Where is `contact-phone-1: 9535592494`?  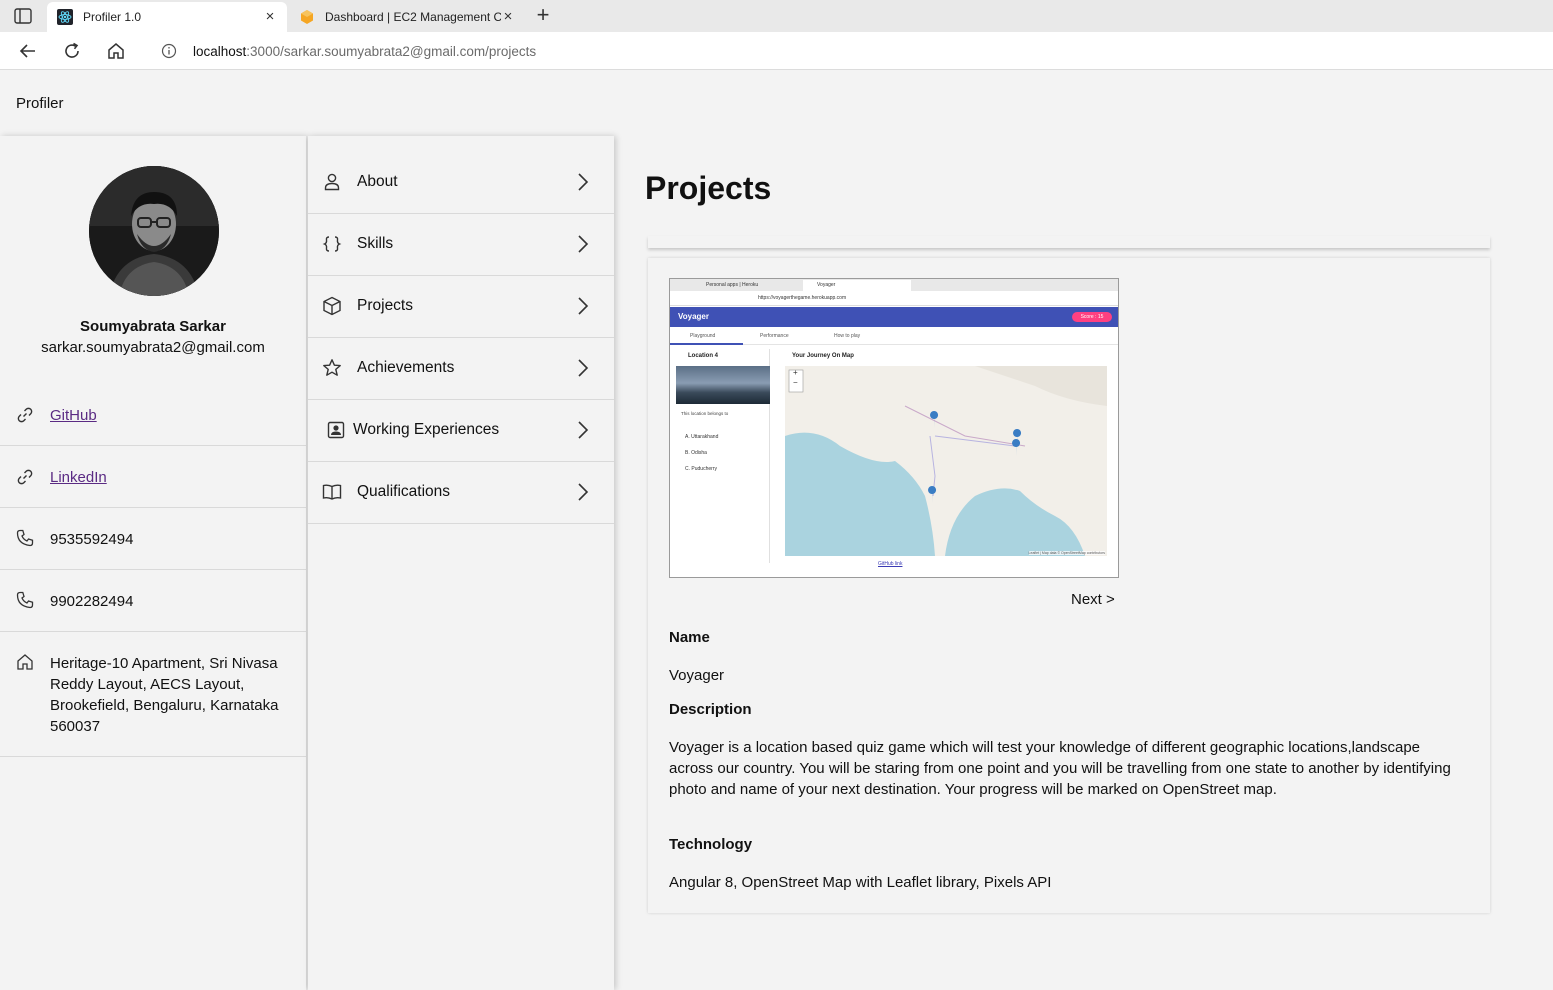
contact-phone-1: 9535592494 is located at coordinates (153, 539).